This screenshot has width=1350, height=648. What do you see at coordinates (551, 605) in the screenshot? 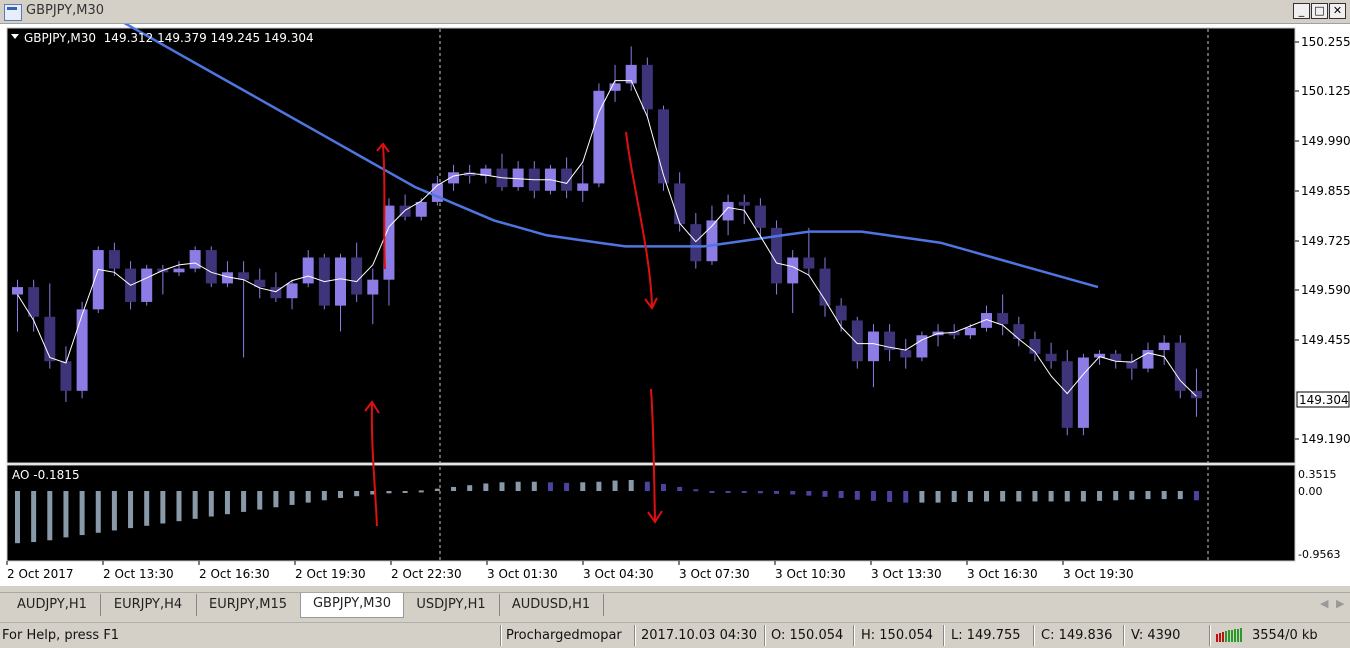
I see `tab-audusd-h1: AUDUSD,H1` at bounding box center [551, 605].